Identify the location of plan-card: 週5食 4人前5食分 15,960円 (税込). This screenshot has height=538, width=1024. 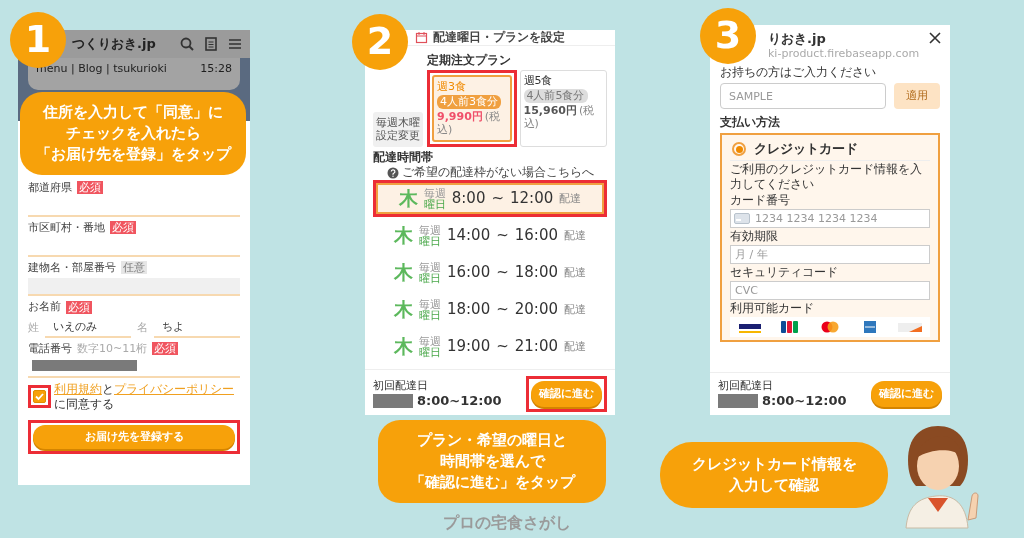
(563, 108).